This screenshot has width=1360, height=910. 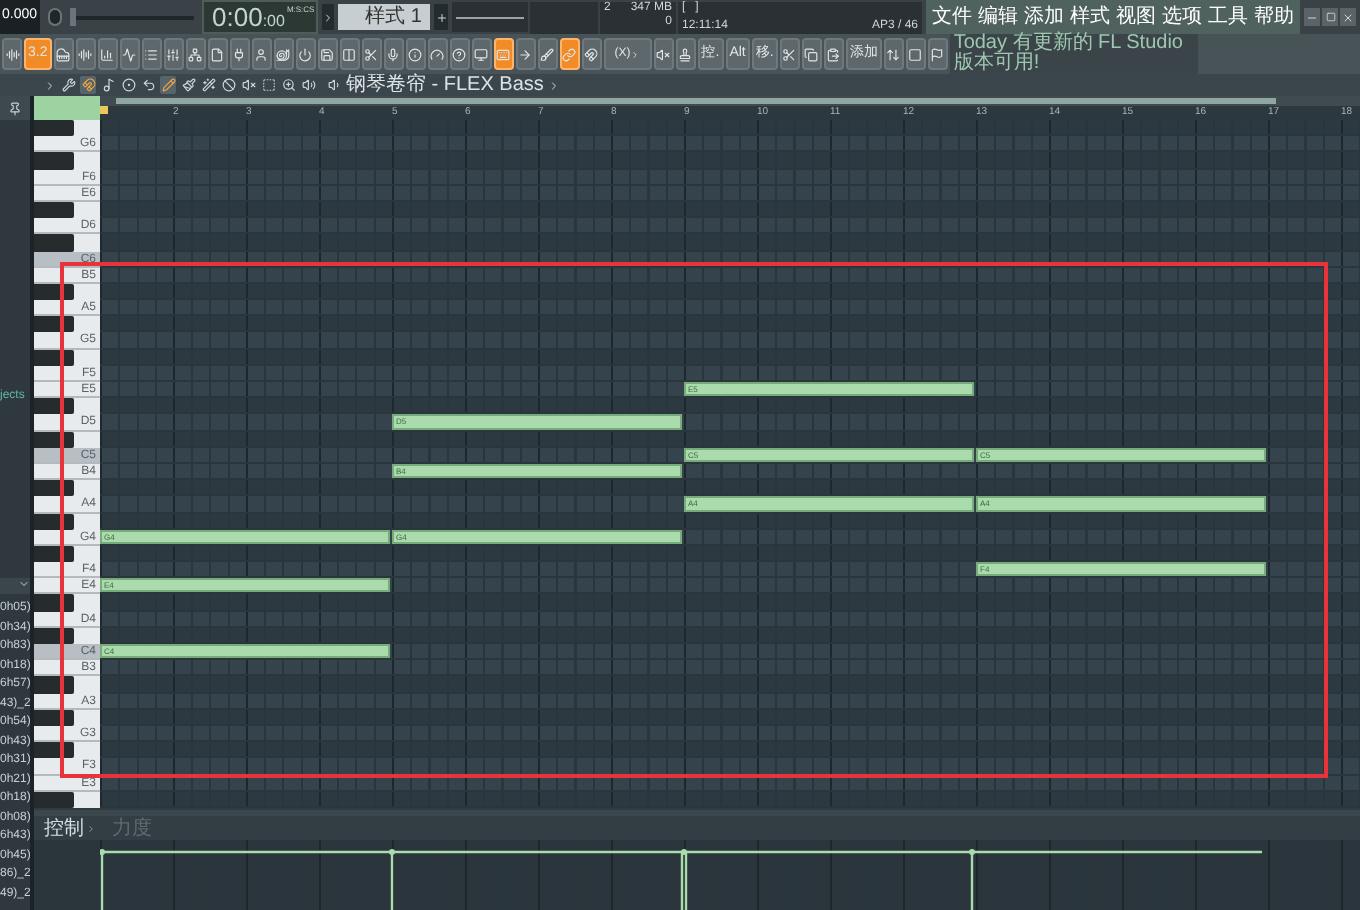 I want to click on power-icon, so click(x=305, y=54).